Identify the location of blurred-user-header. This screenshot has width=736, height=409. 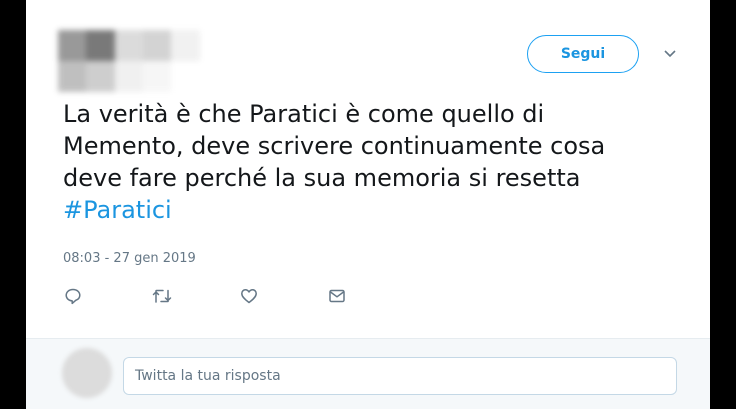
(143, 61).